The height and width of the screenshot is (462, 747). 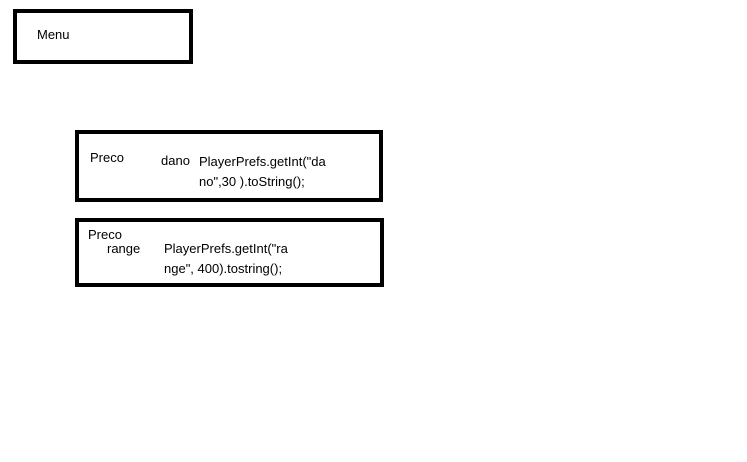 I want to click on price-label: Preco, so click(x=107, y=157).